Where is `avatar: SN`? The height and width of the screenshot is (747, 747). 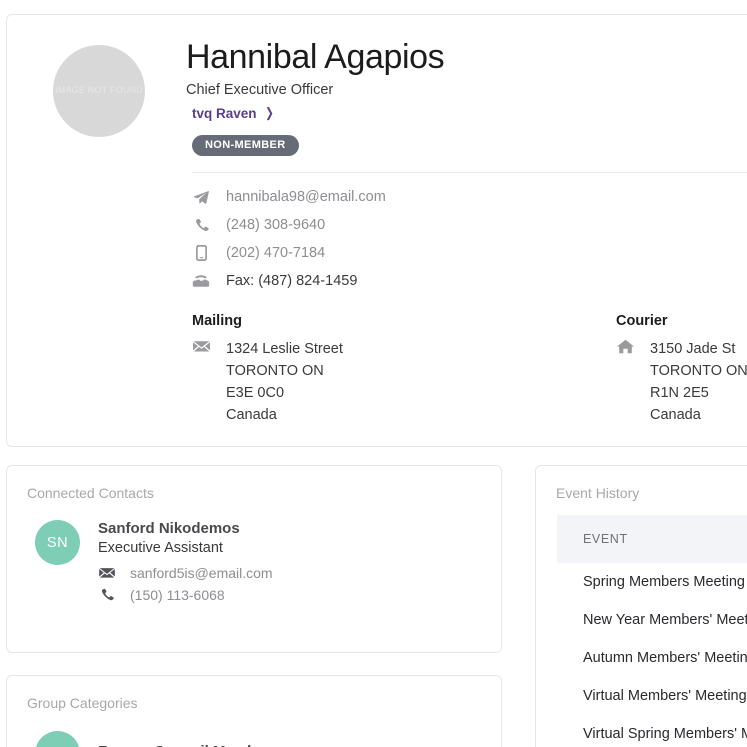 avatar: SN is located at coordinates (57, 542).